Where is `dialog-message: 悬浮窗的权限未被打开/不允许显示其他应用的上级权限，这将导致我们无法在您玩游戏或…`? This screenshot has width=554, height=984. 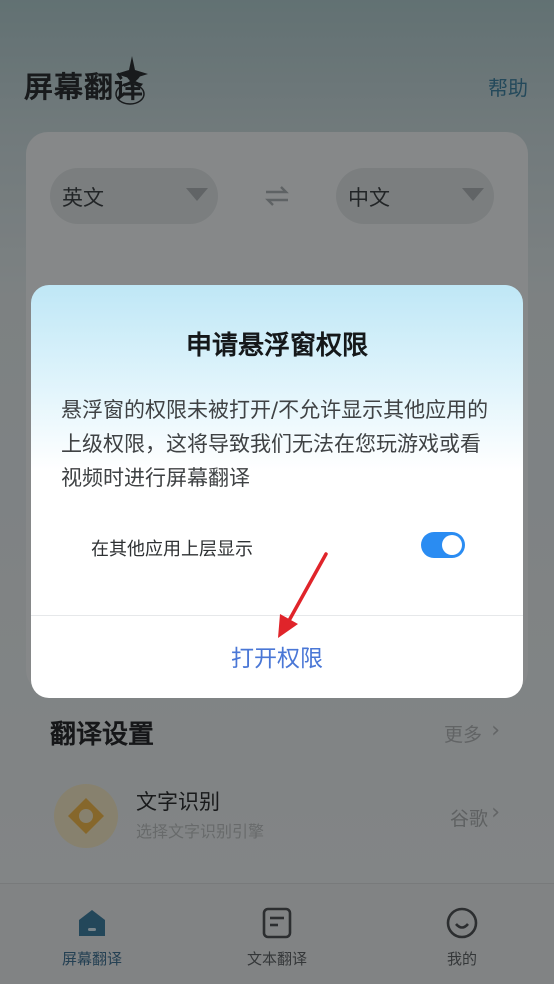 dialog-message: 悬浮窗的权限未被打开/不允许显示其他应用的上级权限，这将导致我们无法在您玩游戏或… is located at coordinates (275, 444).